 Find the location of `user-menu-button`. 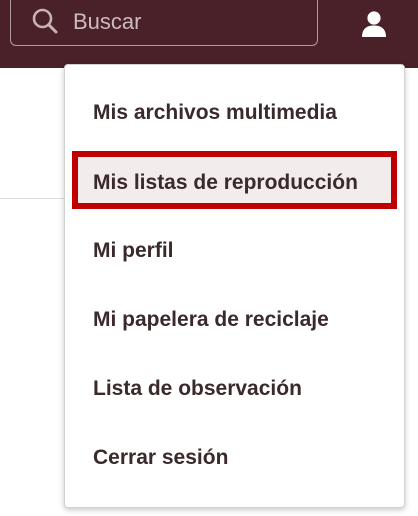

user-menu-button is located at coordinates (374, 24).